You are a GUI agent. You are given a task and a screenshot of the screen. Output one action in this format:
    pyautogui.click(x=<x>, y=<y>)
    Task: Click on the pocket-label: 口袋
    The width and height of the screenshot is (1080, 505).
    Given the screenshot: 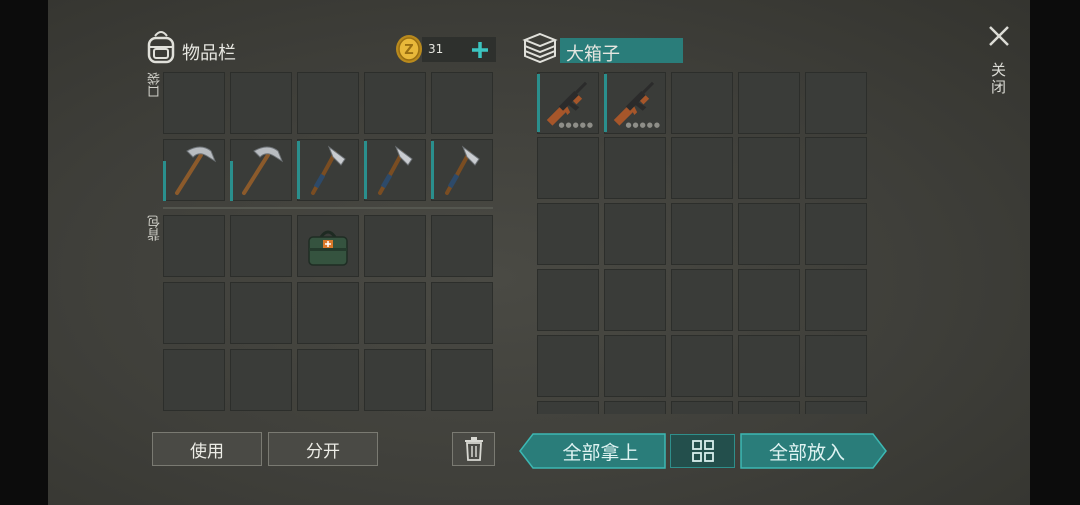 What is the action you would take?
    pyautogui.click(x=155, y=85)
    